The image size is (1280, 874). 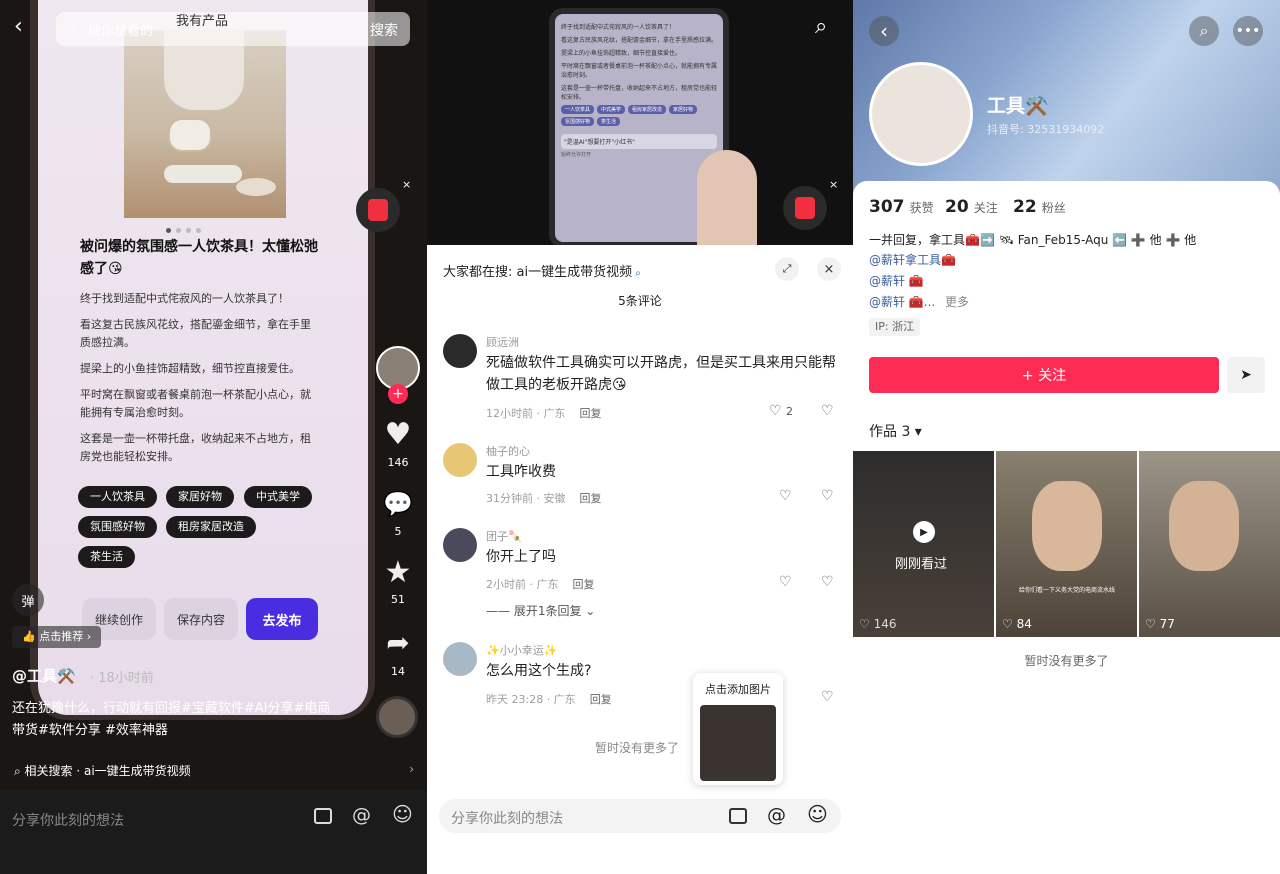 I want to click on save-content-button: 保存内容, so click(x=201, y=619).